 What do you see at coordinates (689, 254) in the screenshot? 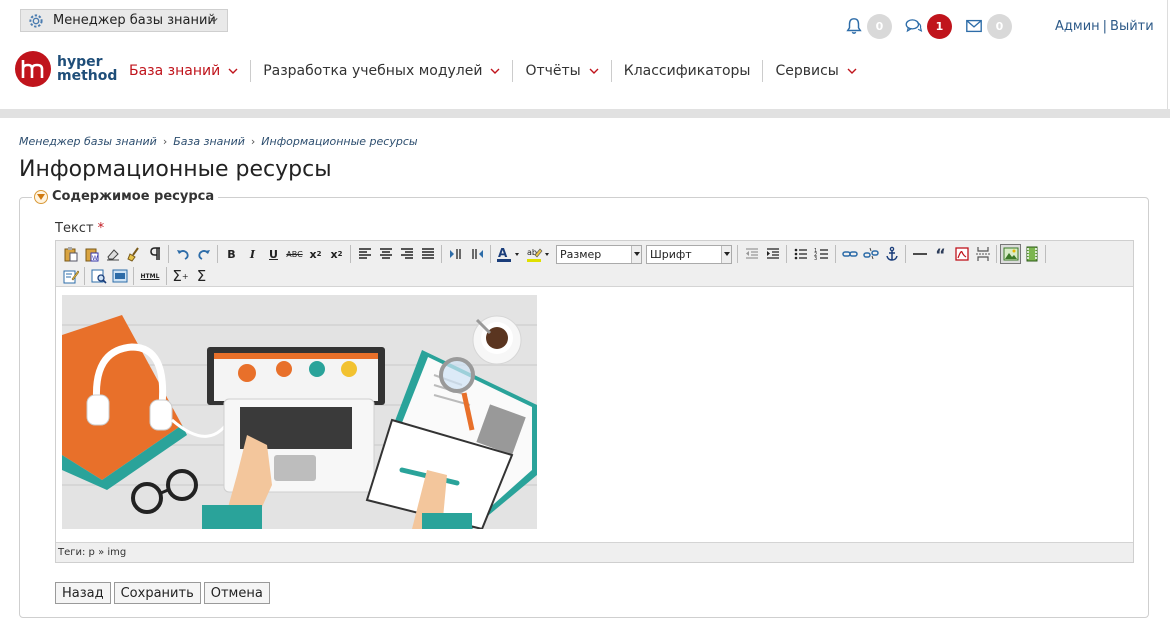
I see `font-family-select: Шрифт` at bounding box center [689, 254].